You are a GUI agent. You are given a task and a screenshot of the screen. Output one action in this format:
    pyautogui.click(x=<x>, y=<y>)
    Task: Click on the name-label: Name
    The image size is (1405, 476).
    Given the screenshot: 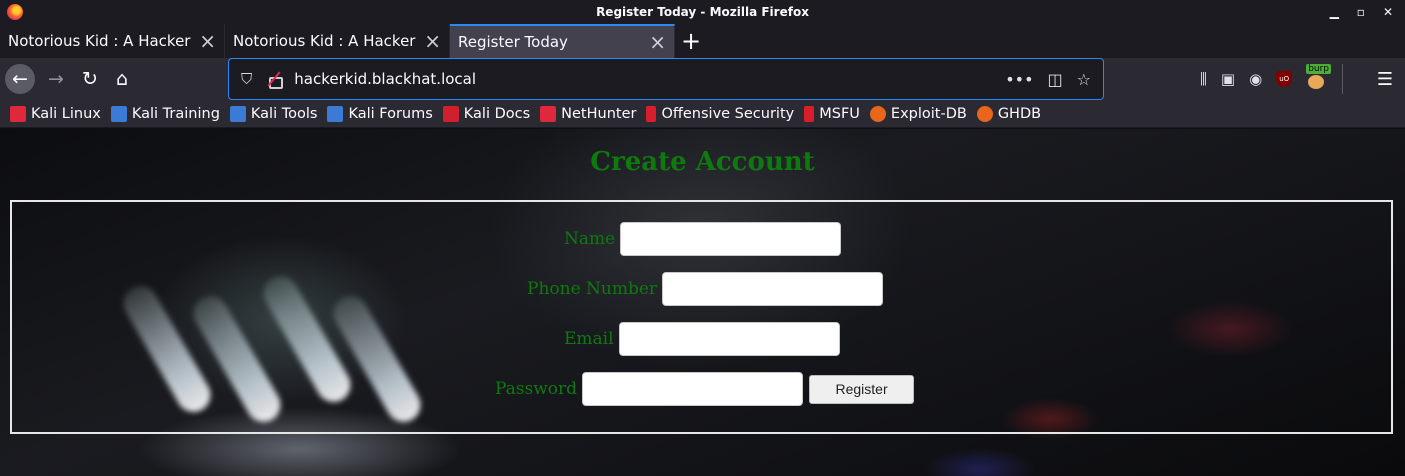 What is the action you would take?
    pyautogui.click(x=590, y=239)
    